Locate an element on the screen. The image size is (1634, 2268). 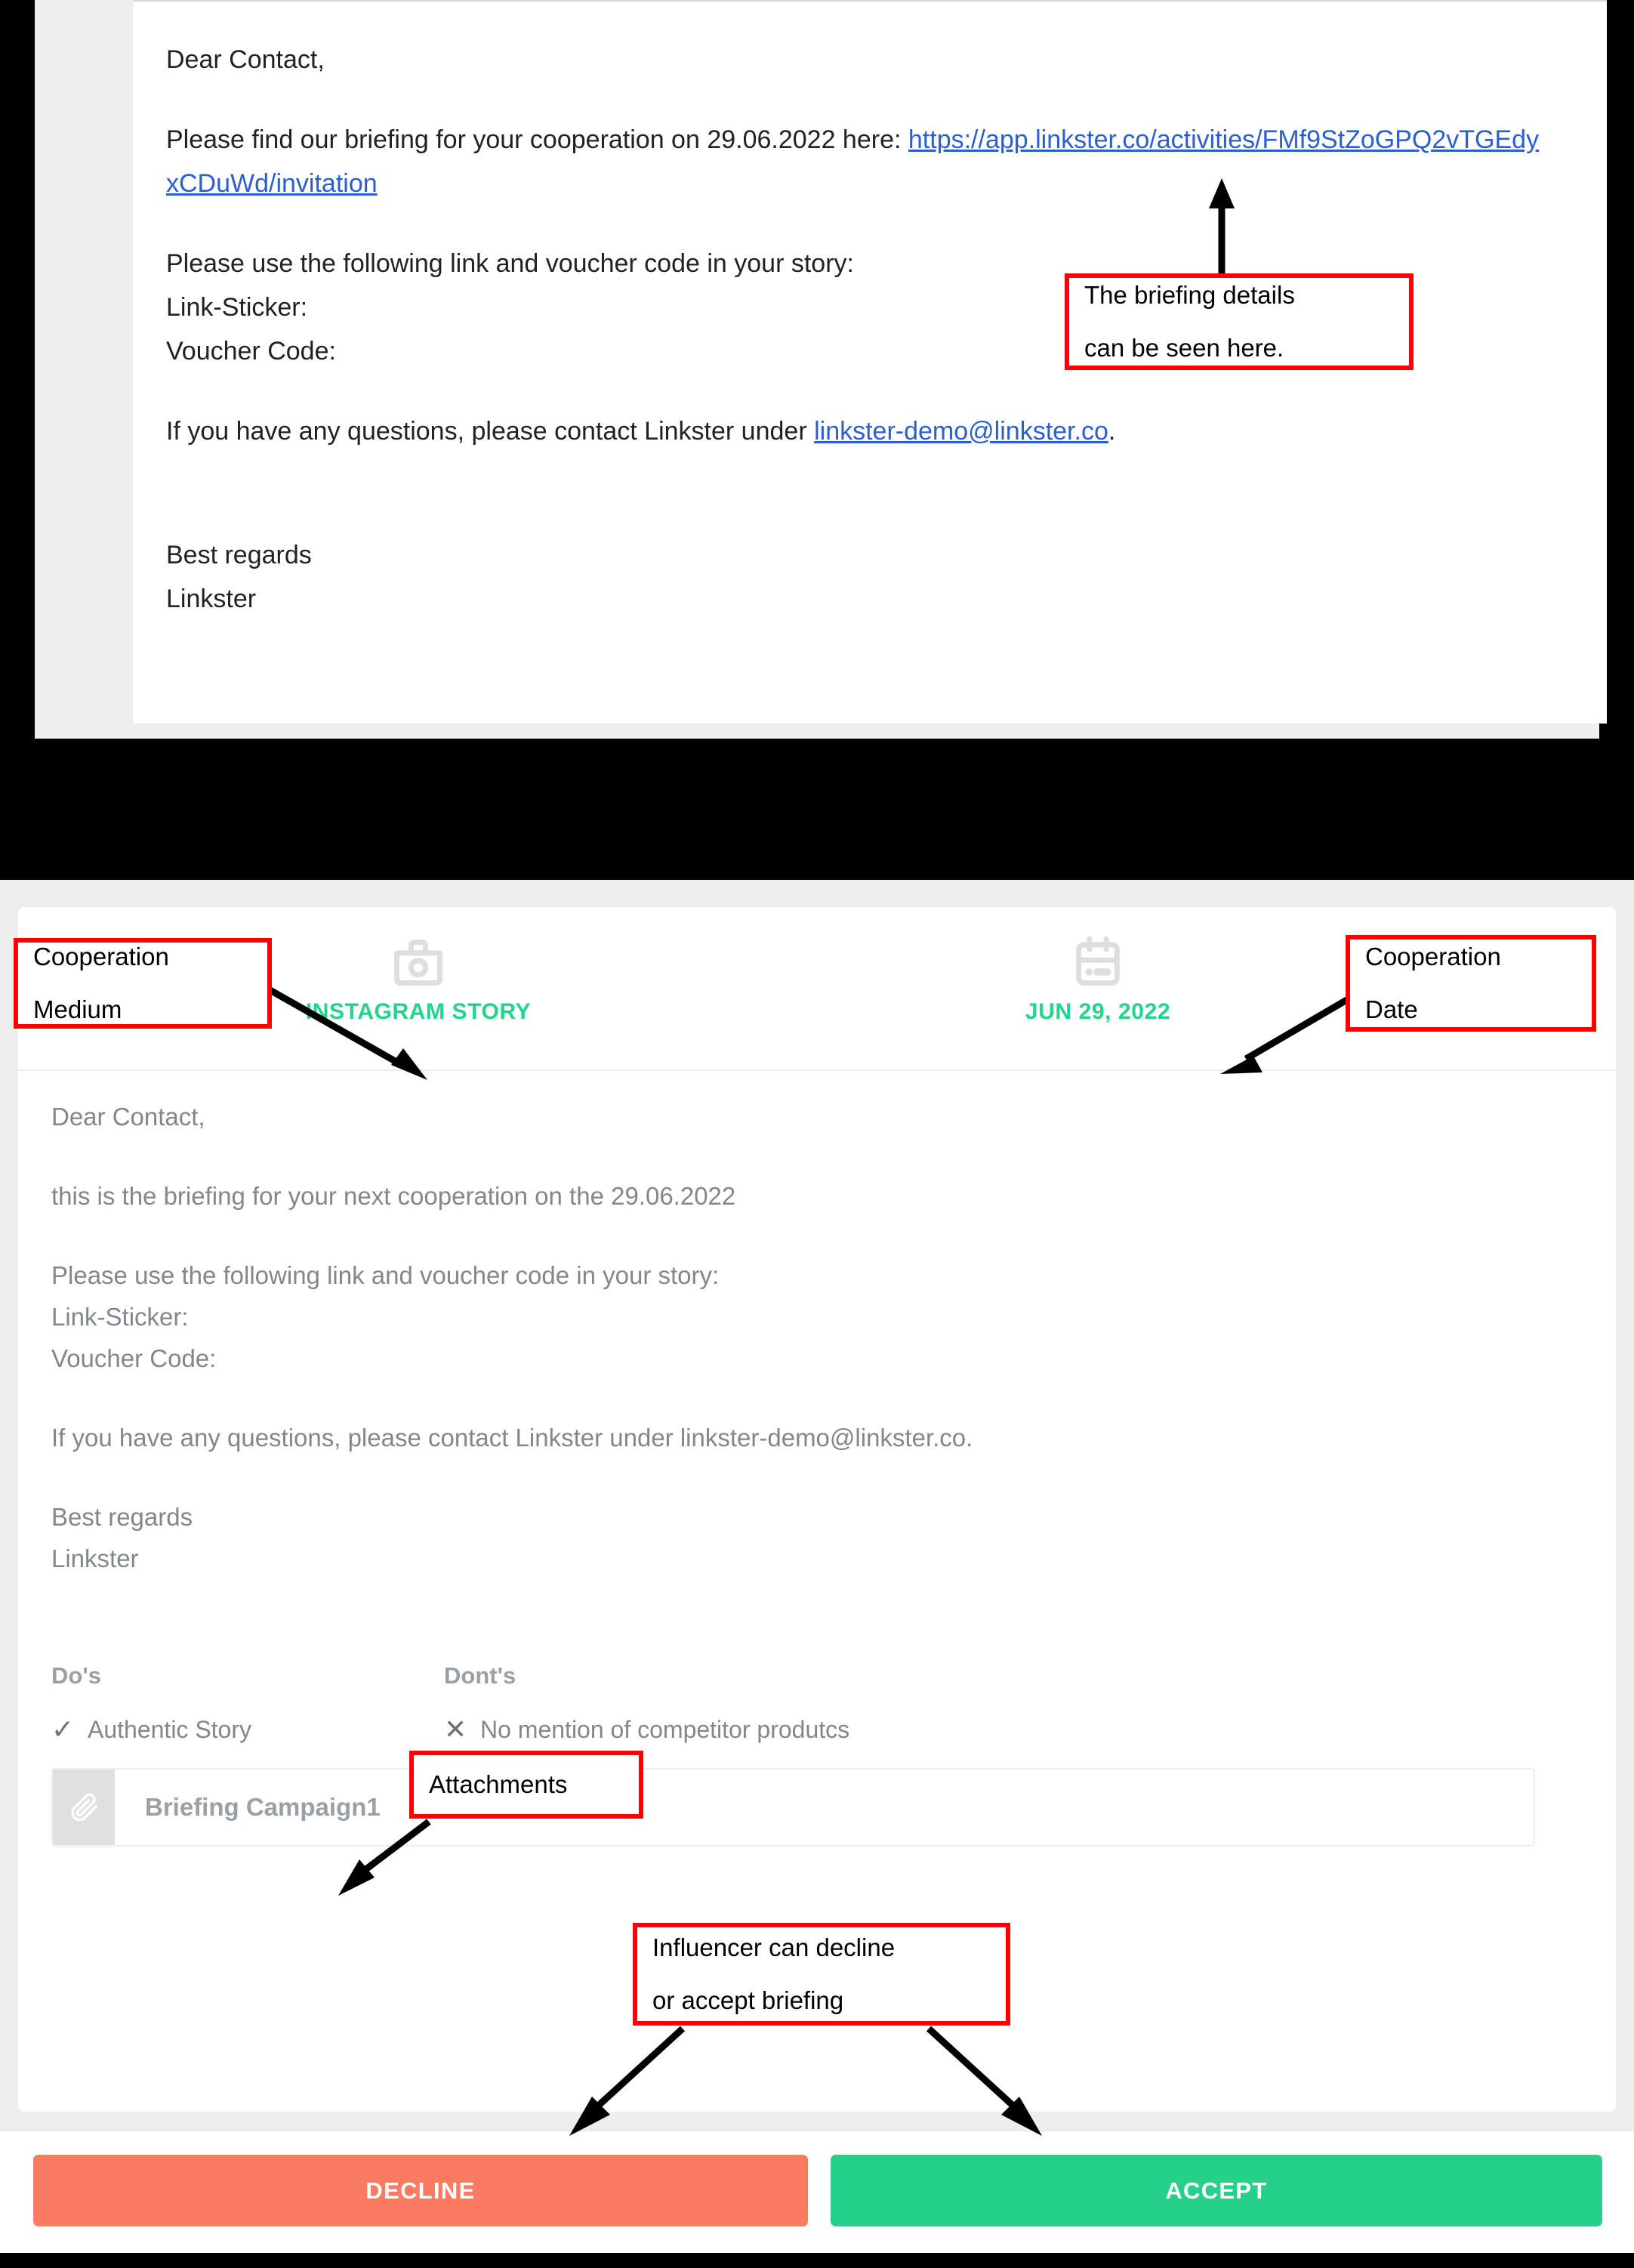
annotation-cooperation-date: Cooperation Date is located at coordinates (1471, 983).